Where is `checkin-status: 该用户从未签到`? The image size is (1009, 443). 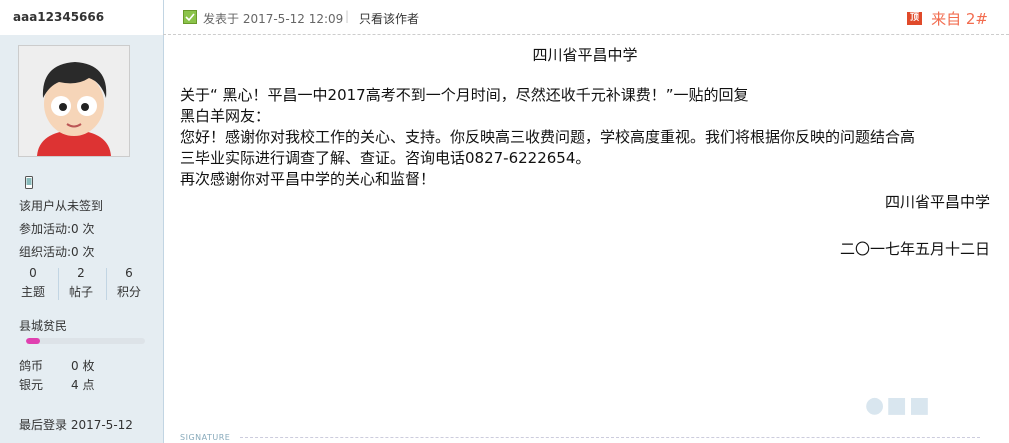 checkin-status: 该用户从未签到 is located at coordinates (61, 206).